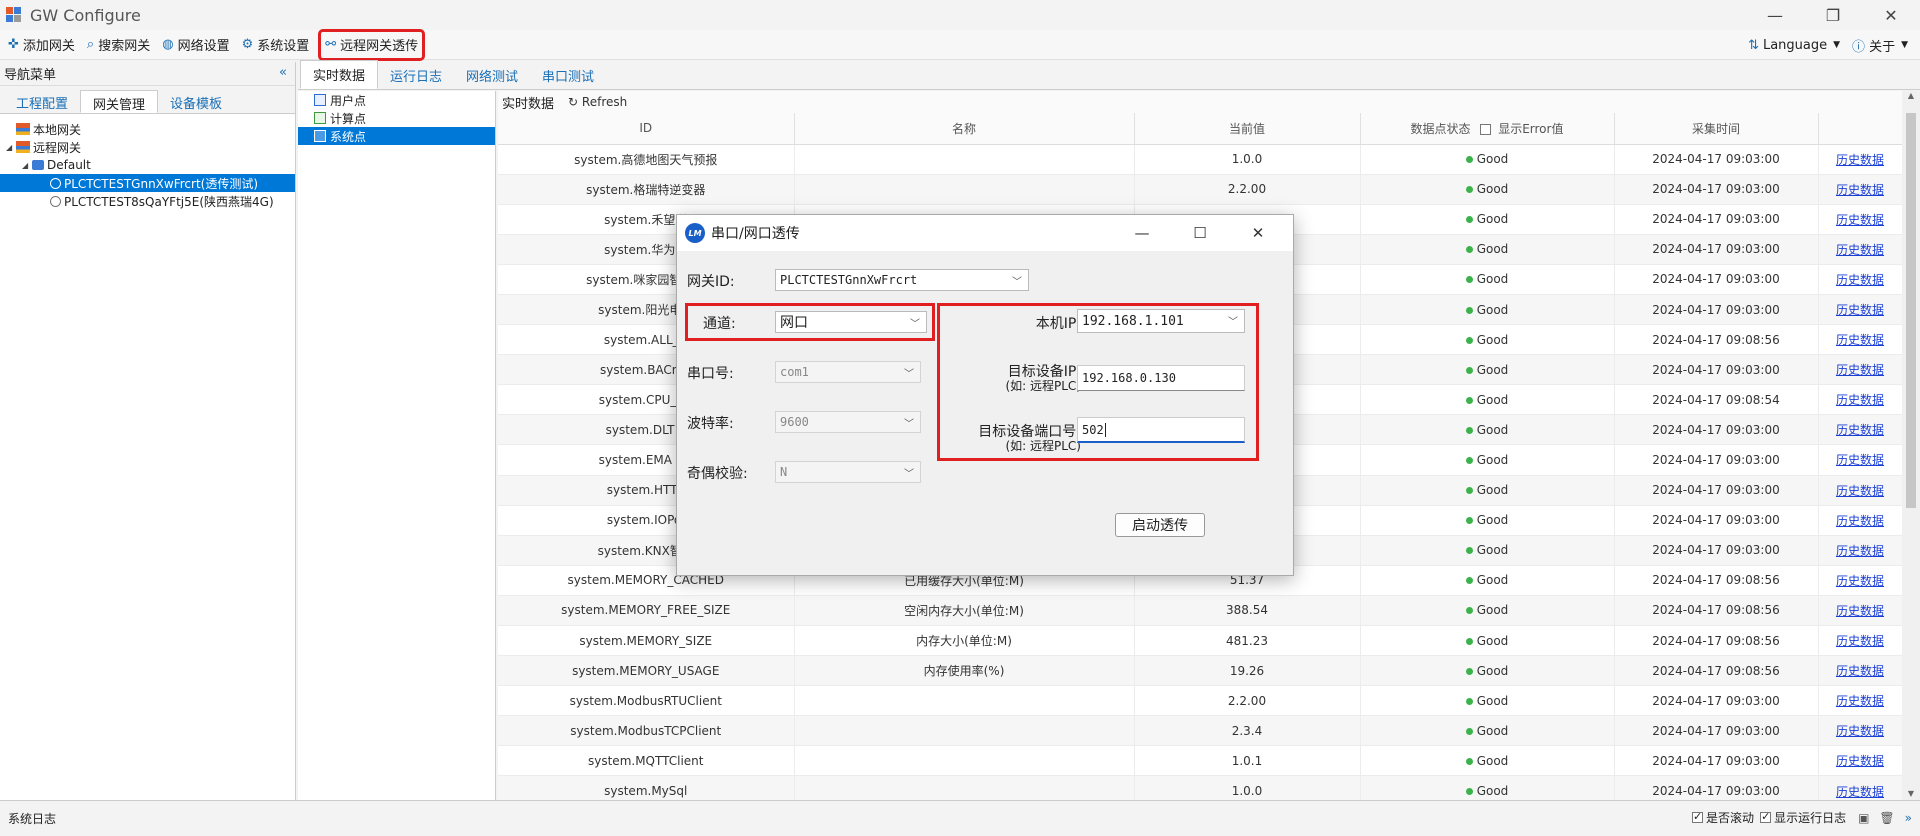 Image resolution: width=1920 pixels, height=836 pixels. Describe the element at coordinates (339, 74) in the screenshot. I see `tab-realtime-data: 实时数据` at that location.